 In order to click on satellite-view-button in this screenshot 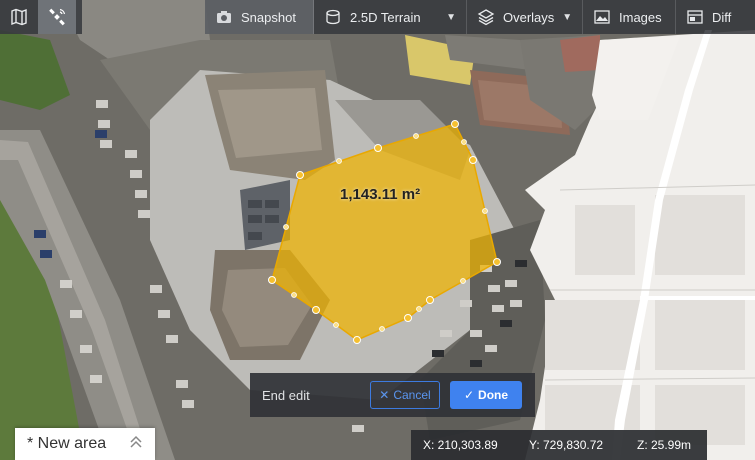, I will do `click(57, 17)`.